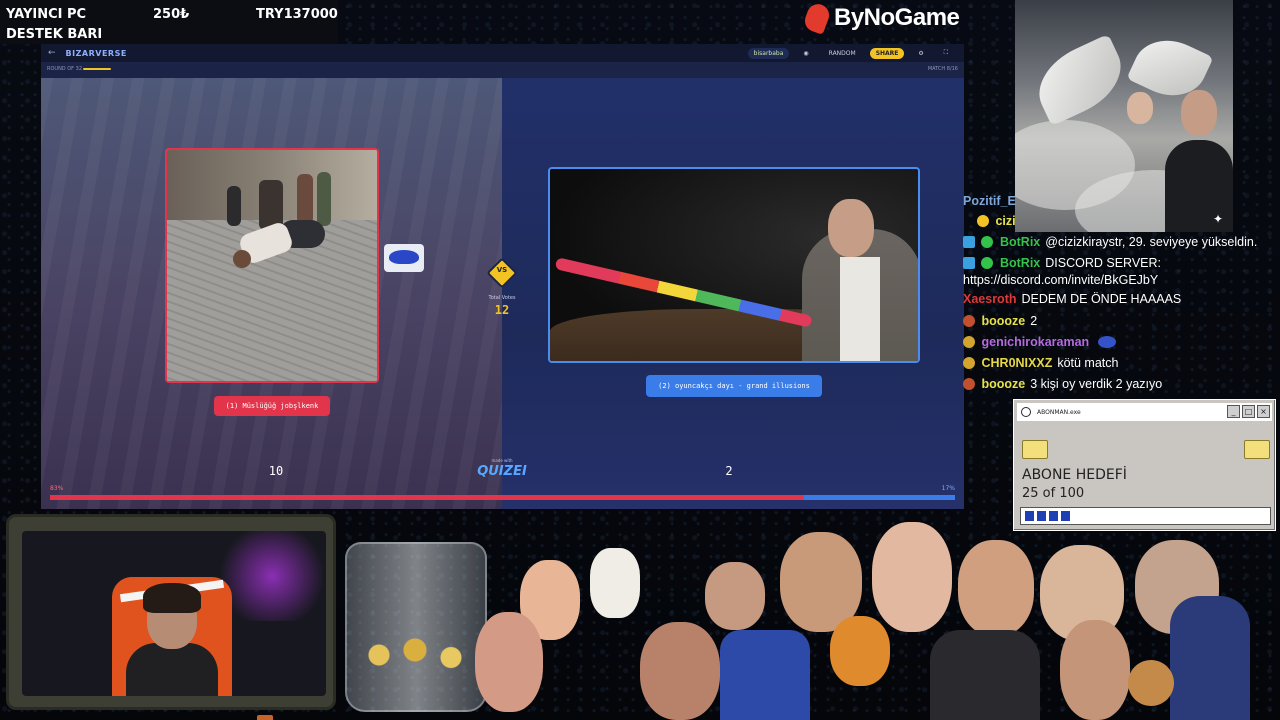  I want to click on person, so click(305, 199).